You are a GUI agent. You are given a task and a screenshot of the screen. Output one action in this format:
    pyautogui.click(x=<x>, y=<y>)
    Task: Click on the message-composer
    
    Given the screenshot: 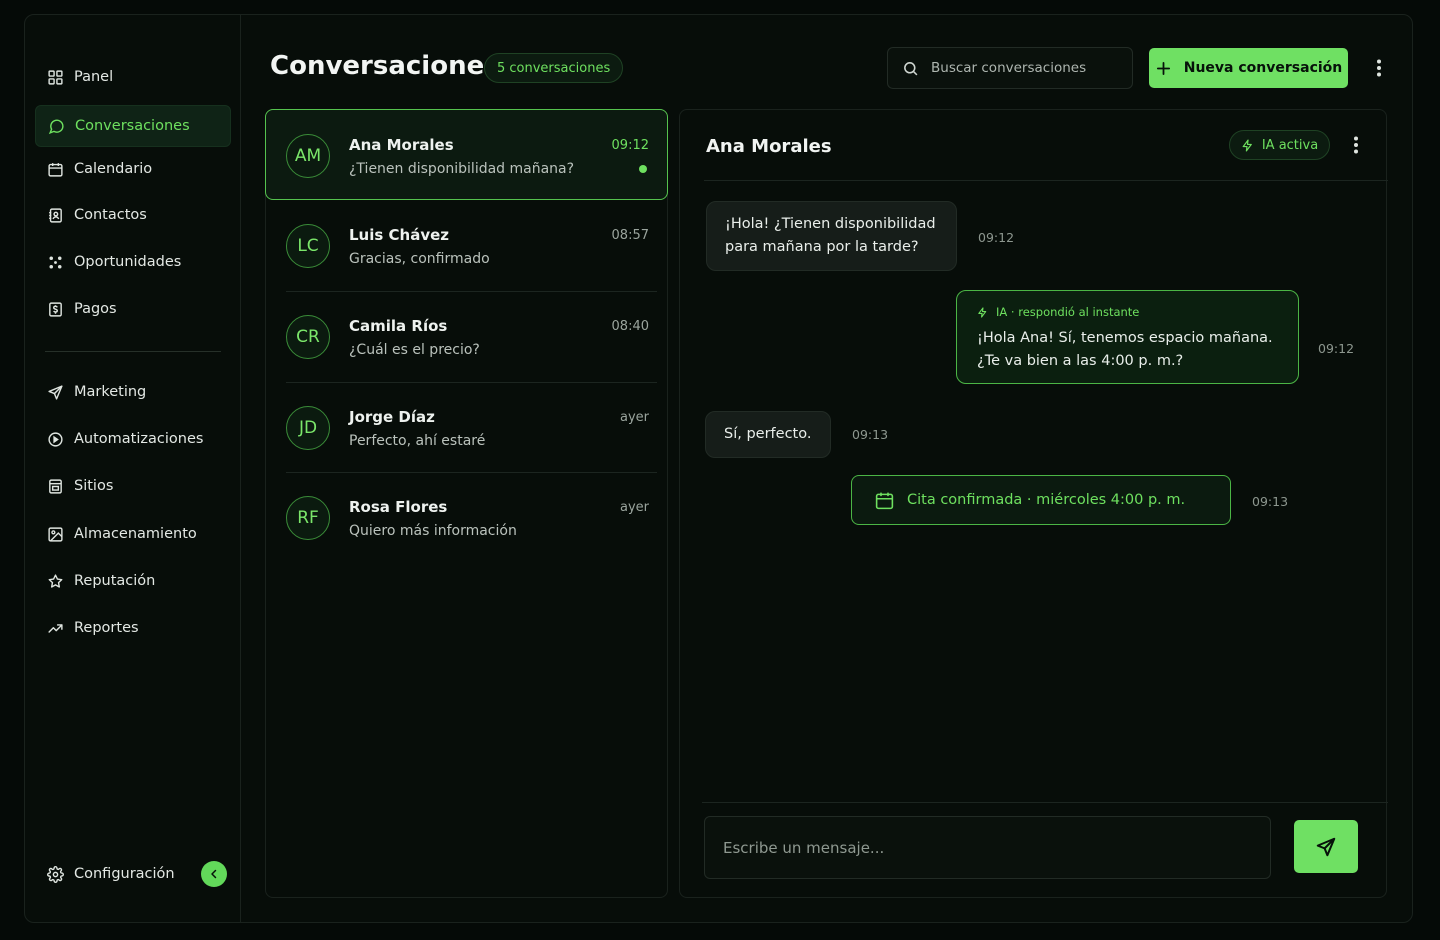 What is the action you would take?
    pyautogui.click(x=987, y=847)
    